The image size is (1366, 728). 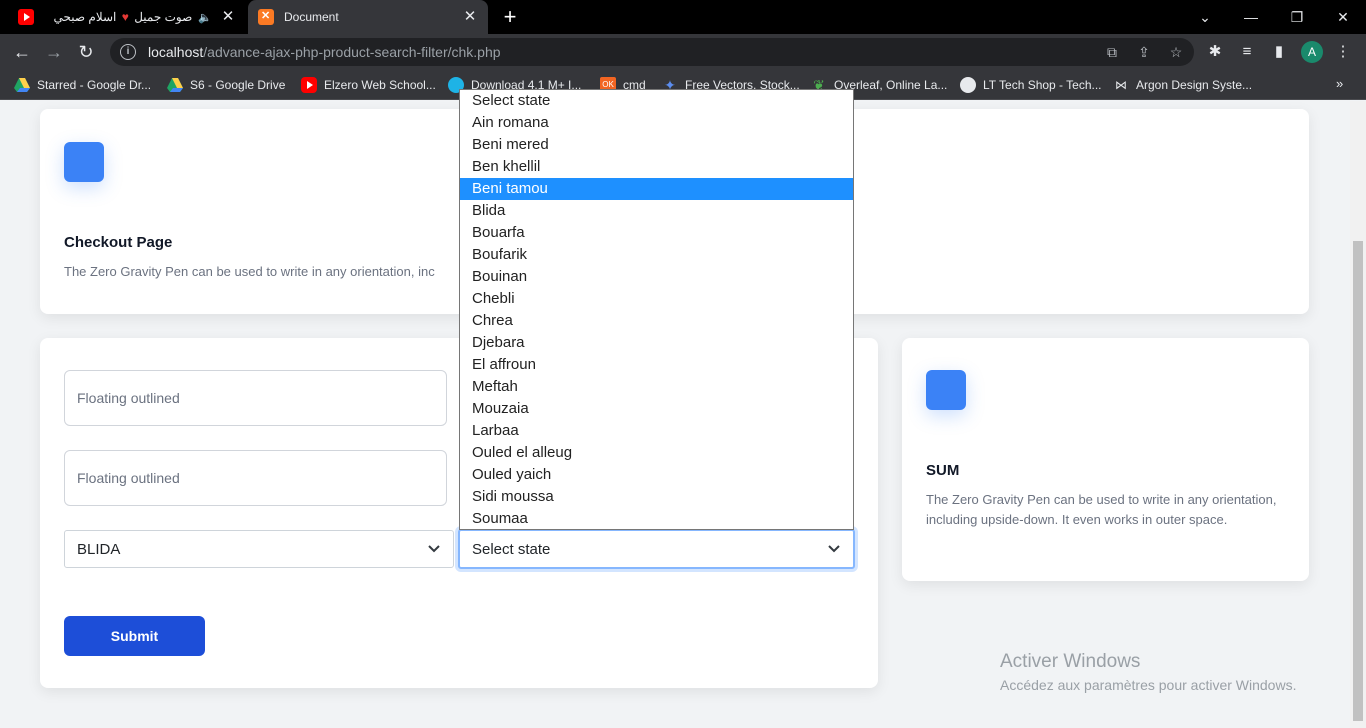 I want to click on dropdown-option: Blida, so click(x=656, y=211).